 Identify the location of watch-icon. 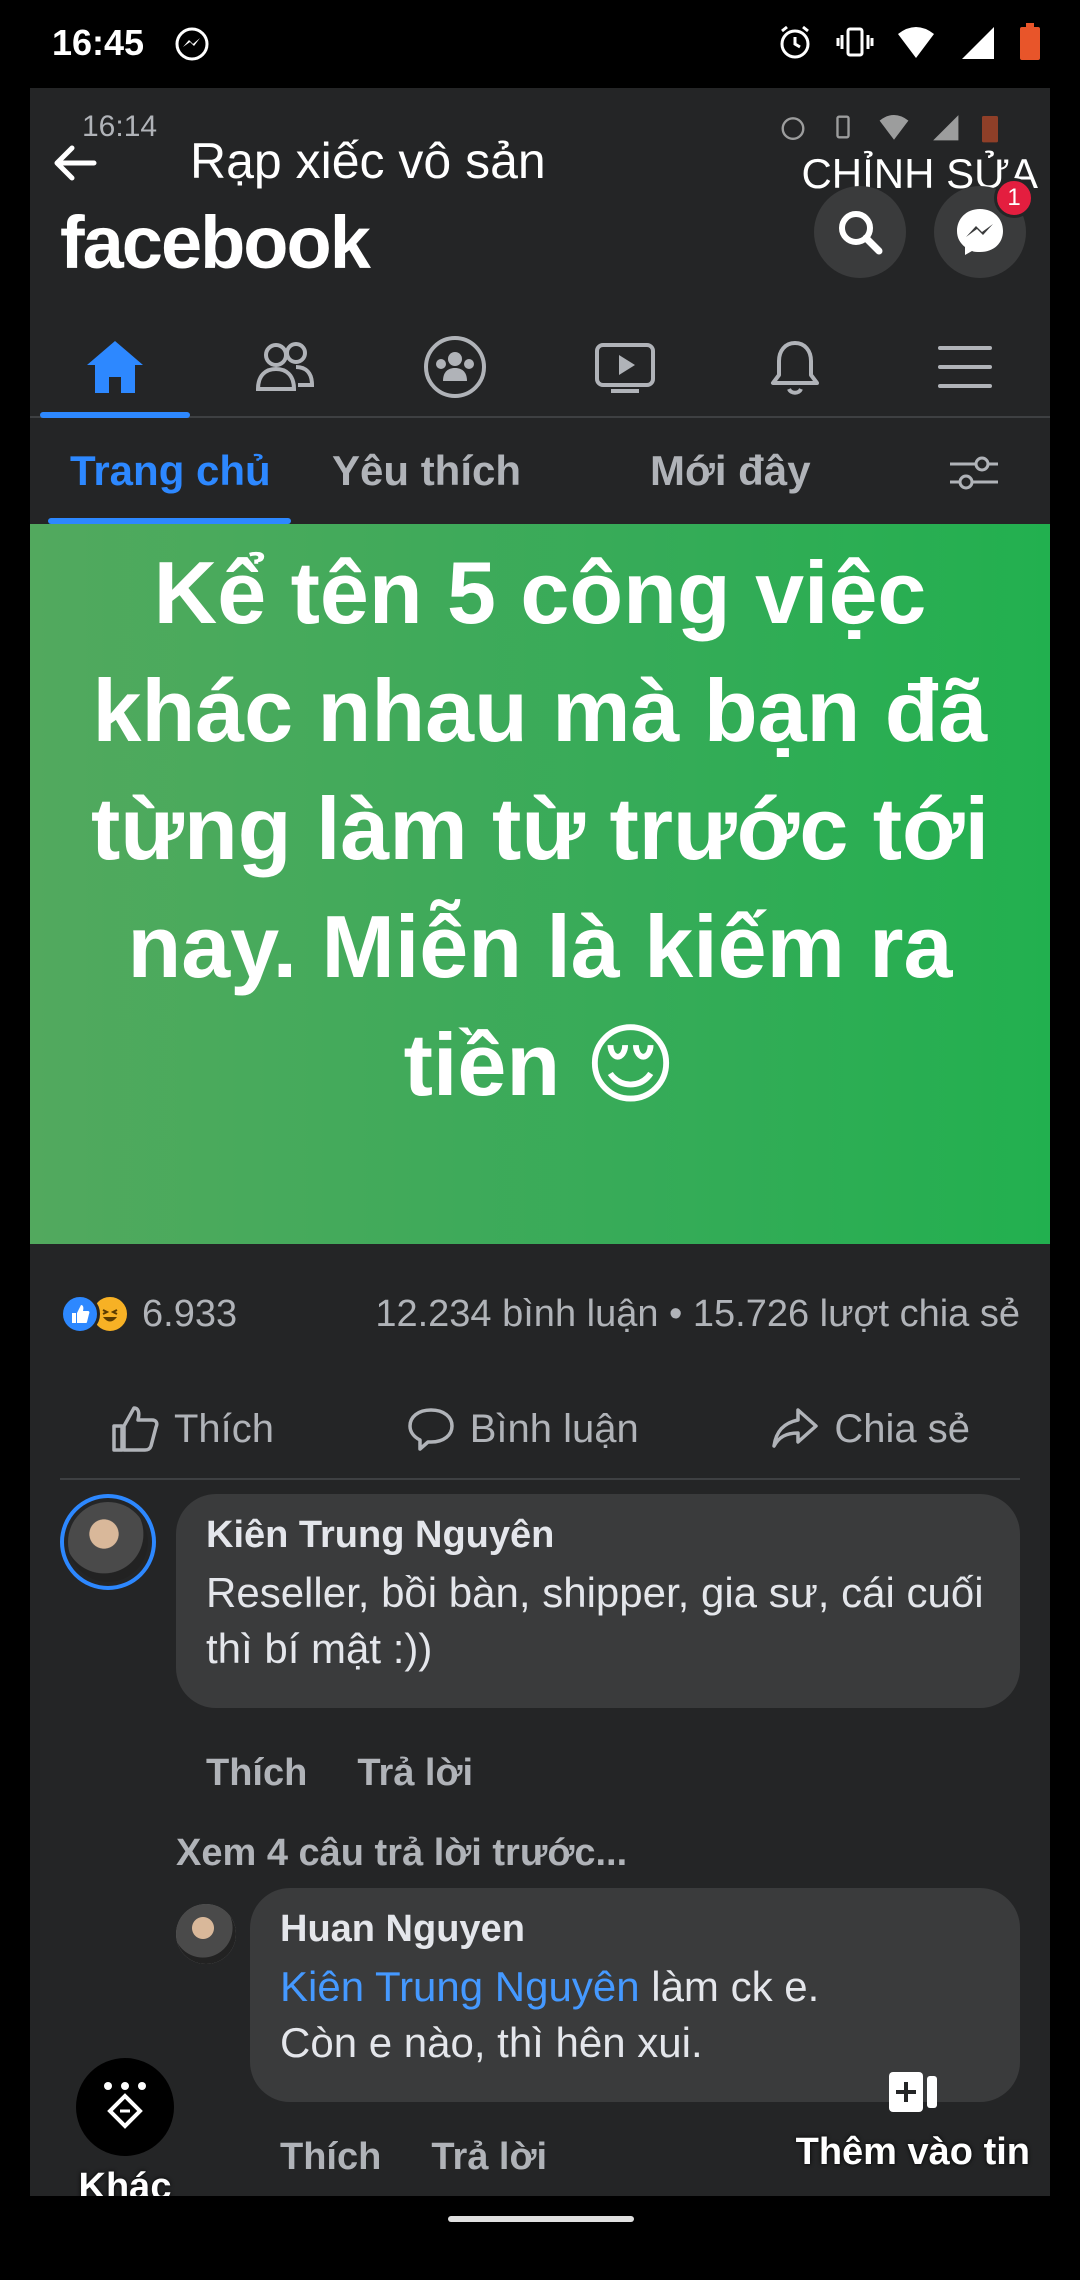
(625, 368).